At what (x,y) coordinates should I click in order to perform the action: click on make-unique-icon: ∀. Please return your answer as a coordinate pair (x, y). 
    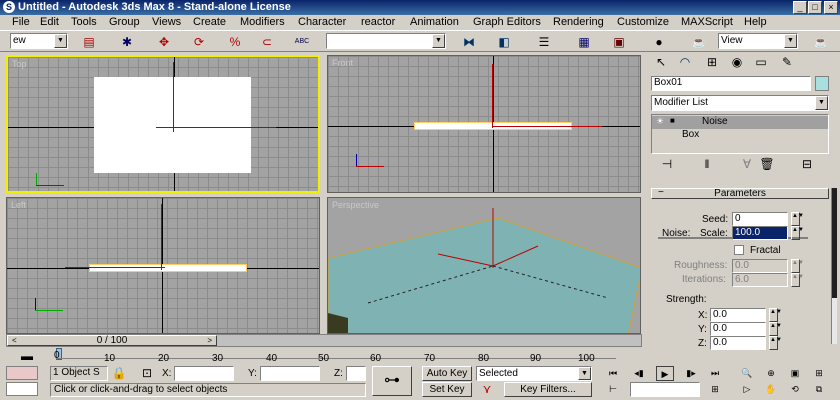
    Looking at the image, I should click on (747, 164).